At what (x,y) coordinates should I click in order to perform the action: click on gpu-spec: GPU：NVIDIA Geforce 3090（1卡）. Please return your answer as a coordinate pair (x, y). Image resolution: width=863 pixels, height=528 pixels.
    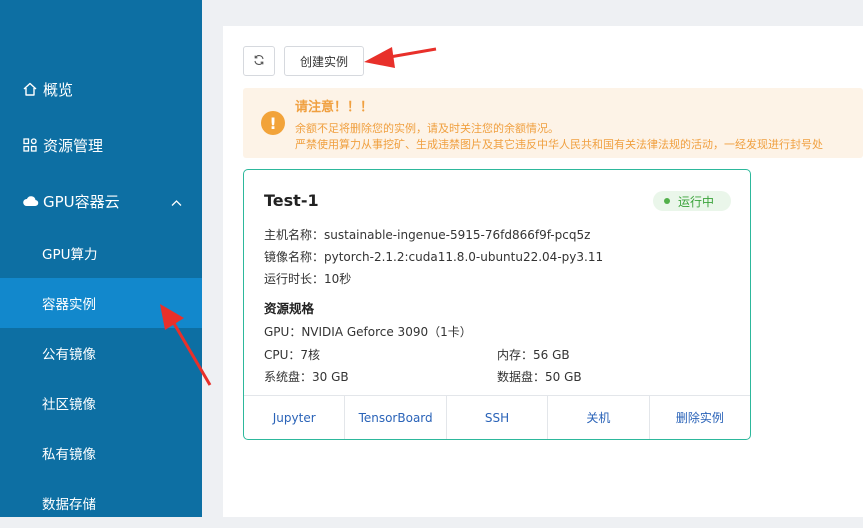
    Looking at the image, I should click on (368, 332).